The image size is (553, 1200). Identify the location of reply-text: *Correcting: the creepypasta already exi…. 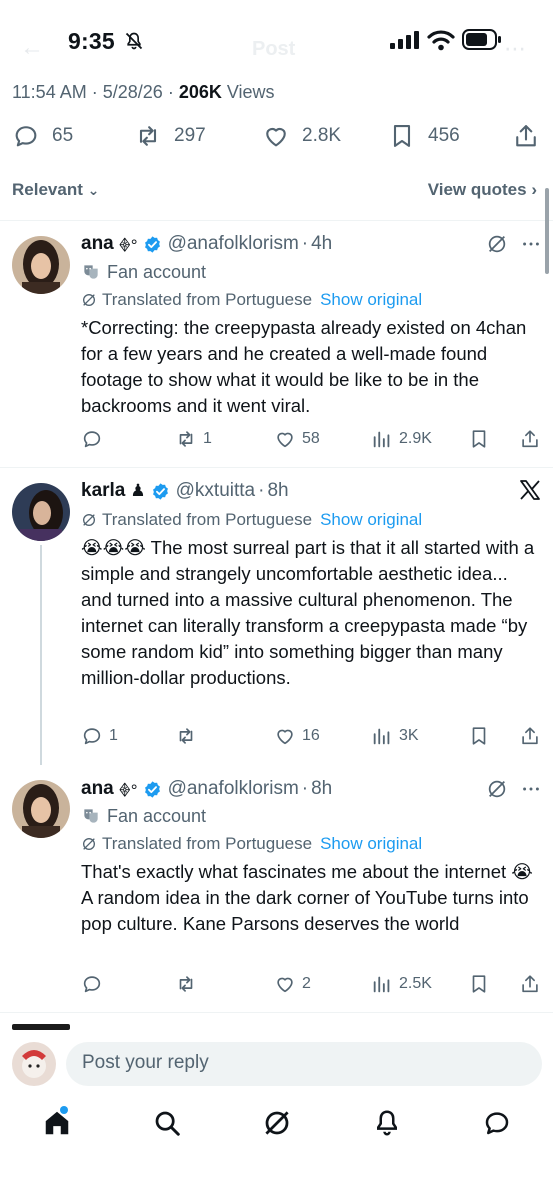
(304, 366).